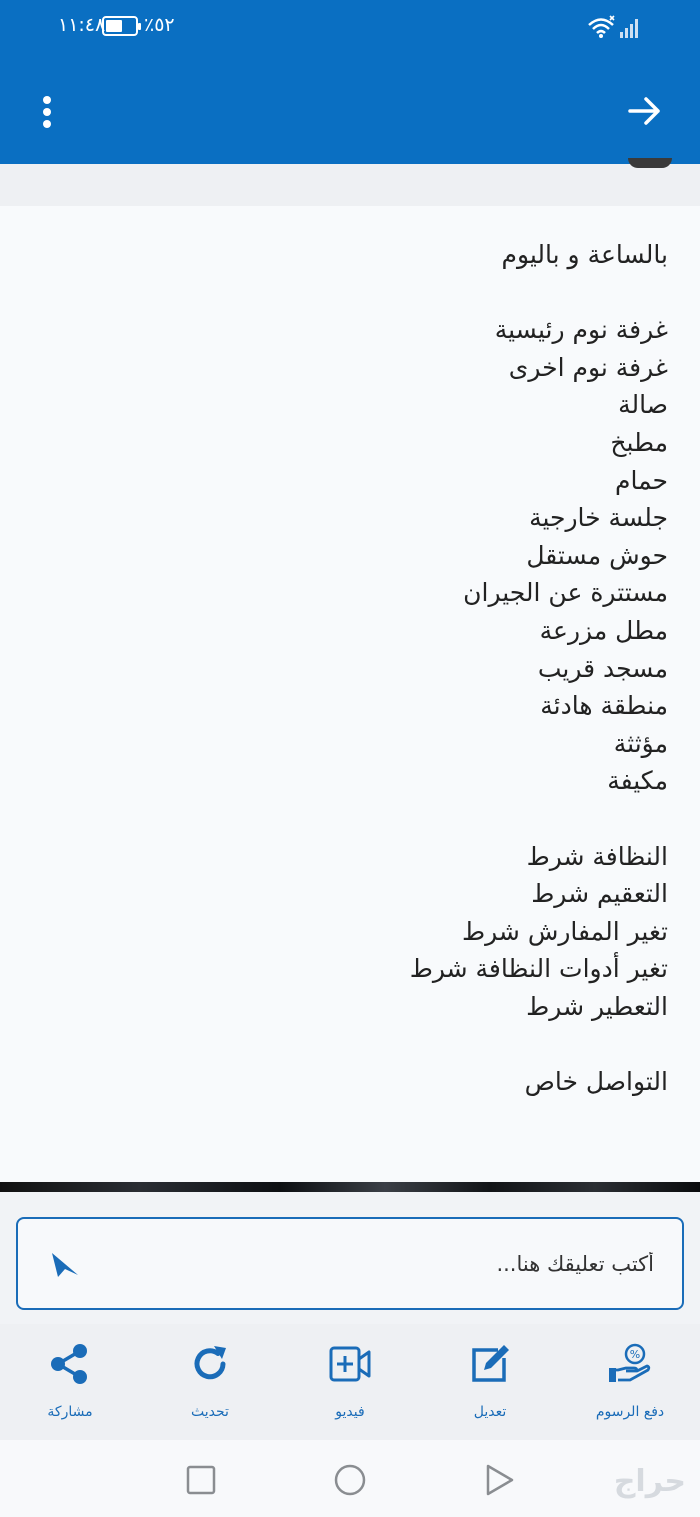 The height and width of the screenshot is (1517, 700). I want to click on video-add-icon, so click(350, 1364).